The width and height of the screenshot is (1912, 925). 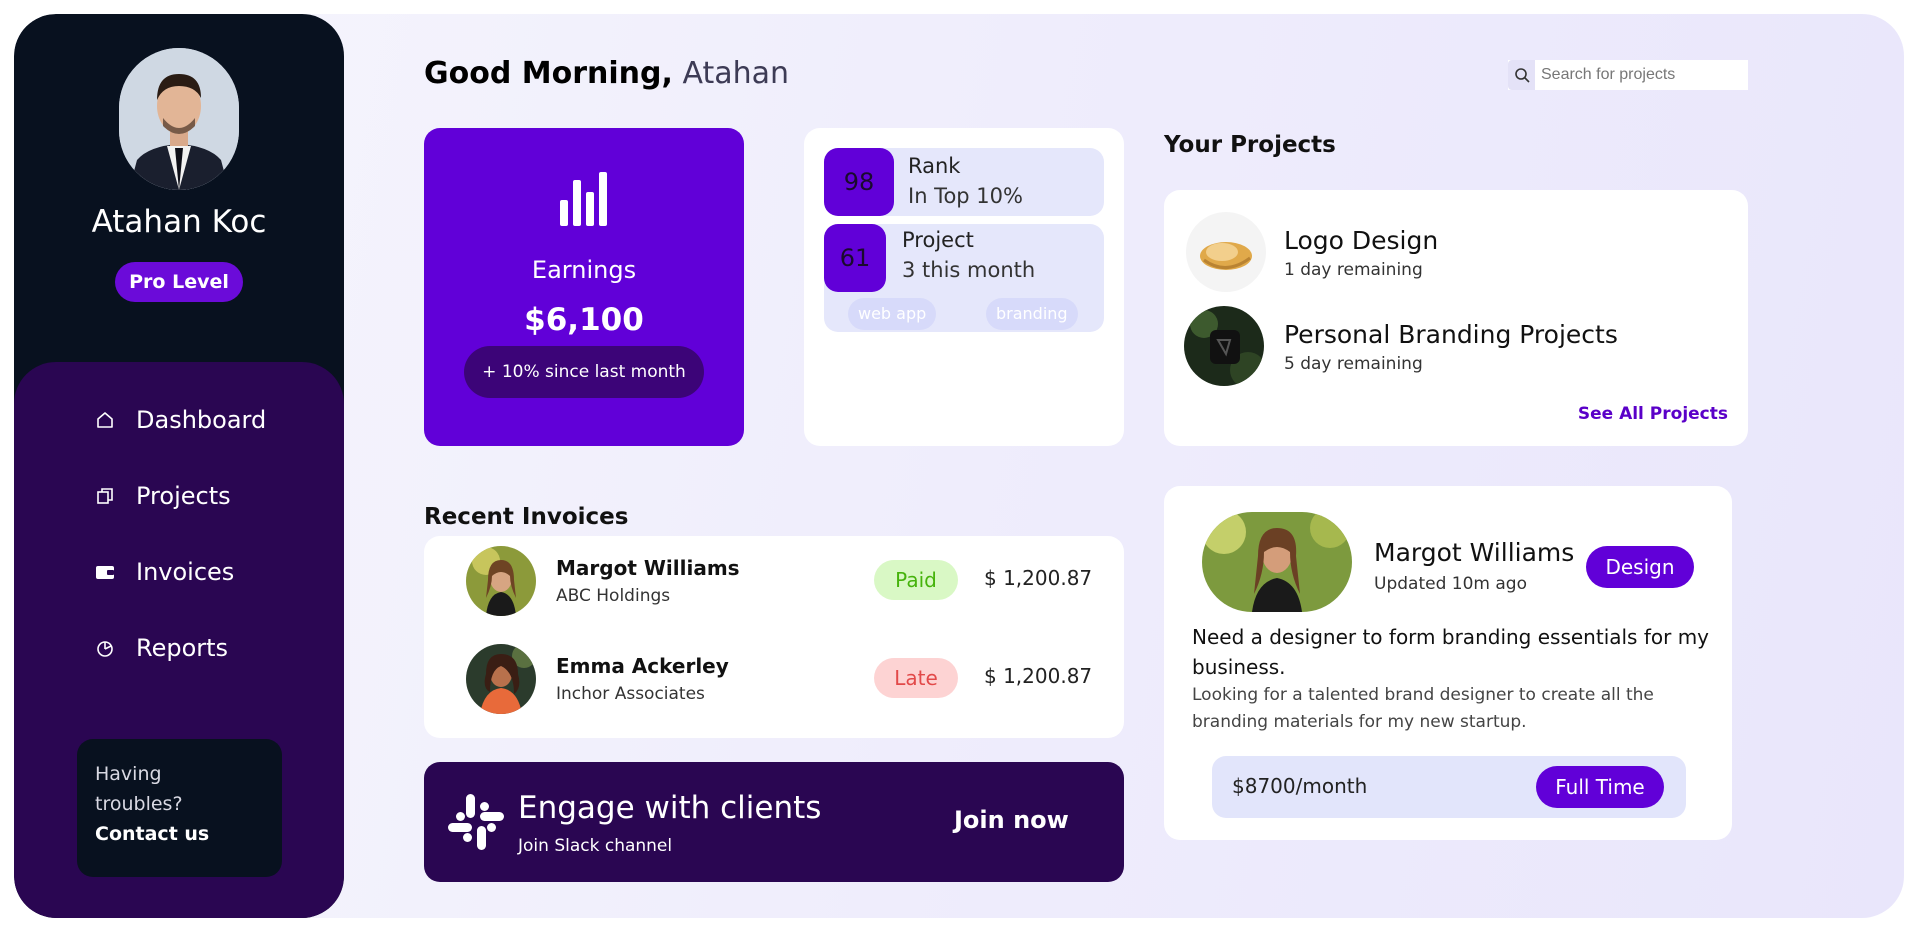 What do you see at coordinates (1653, 414) in the screenshot?
I see `see-all-projects-link: See All Projects` at bounding box center [1653, 414].